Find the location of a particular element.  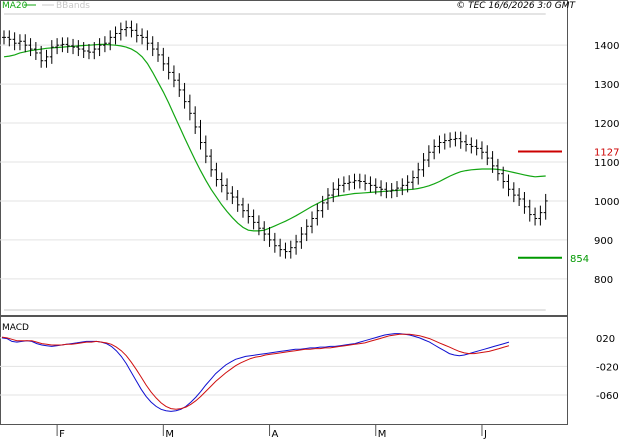

resistance-label: 1127 is located at coordinates (606, 152).